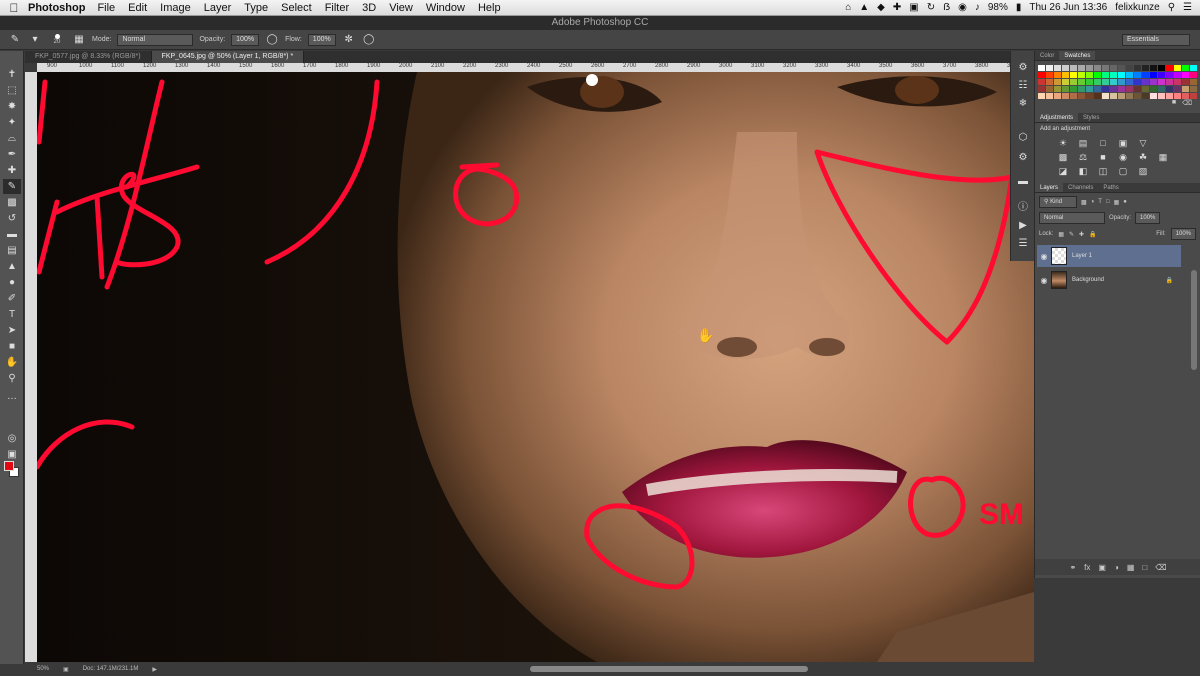 The width and height of the screenshot is (1200, 676). Describe the element at coordinates (1123, 171) in the screenshot. I see `selective-color-icon: ▢` at that location.